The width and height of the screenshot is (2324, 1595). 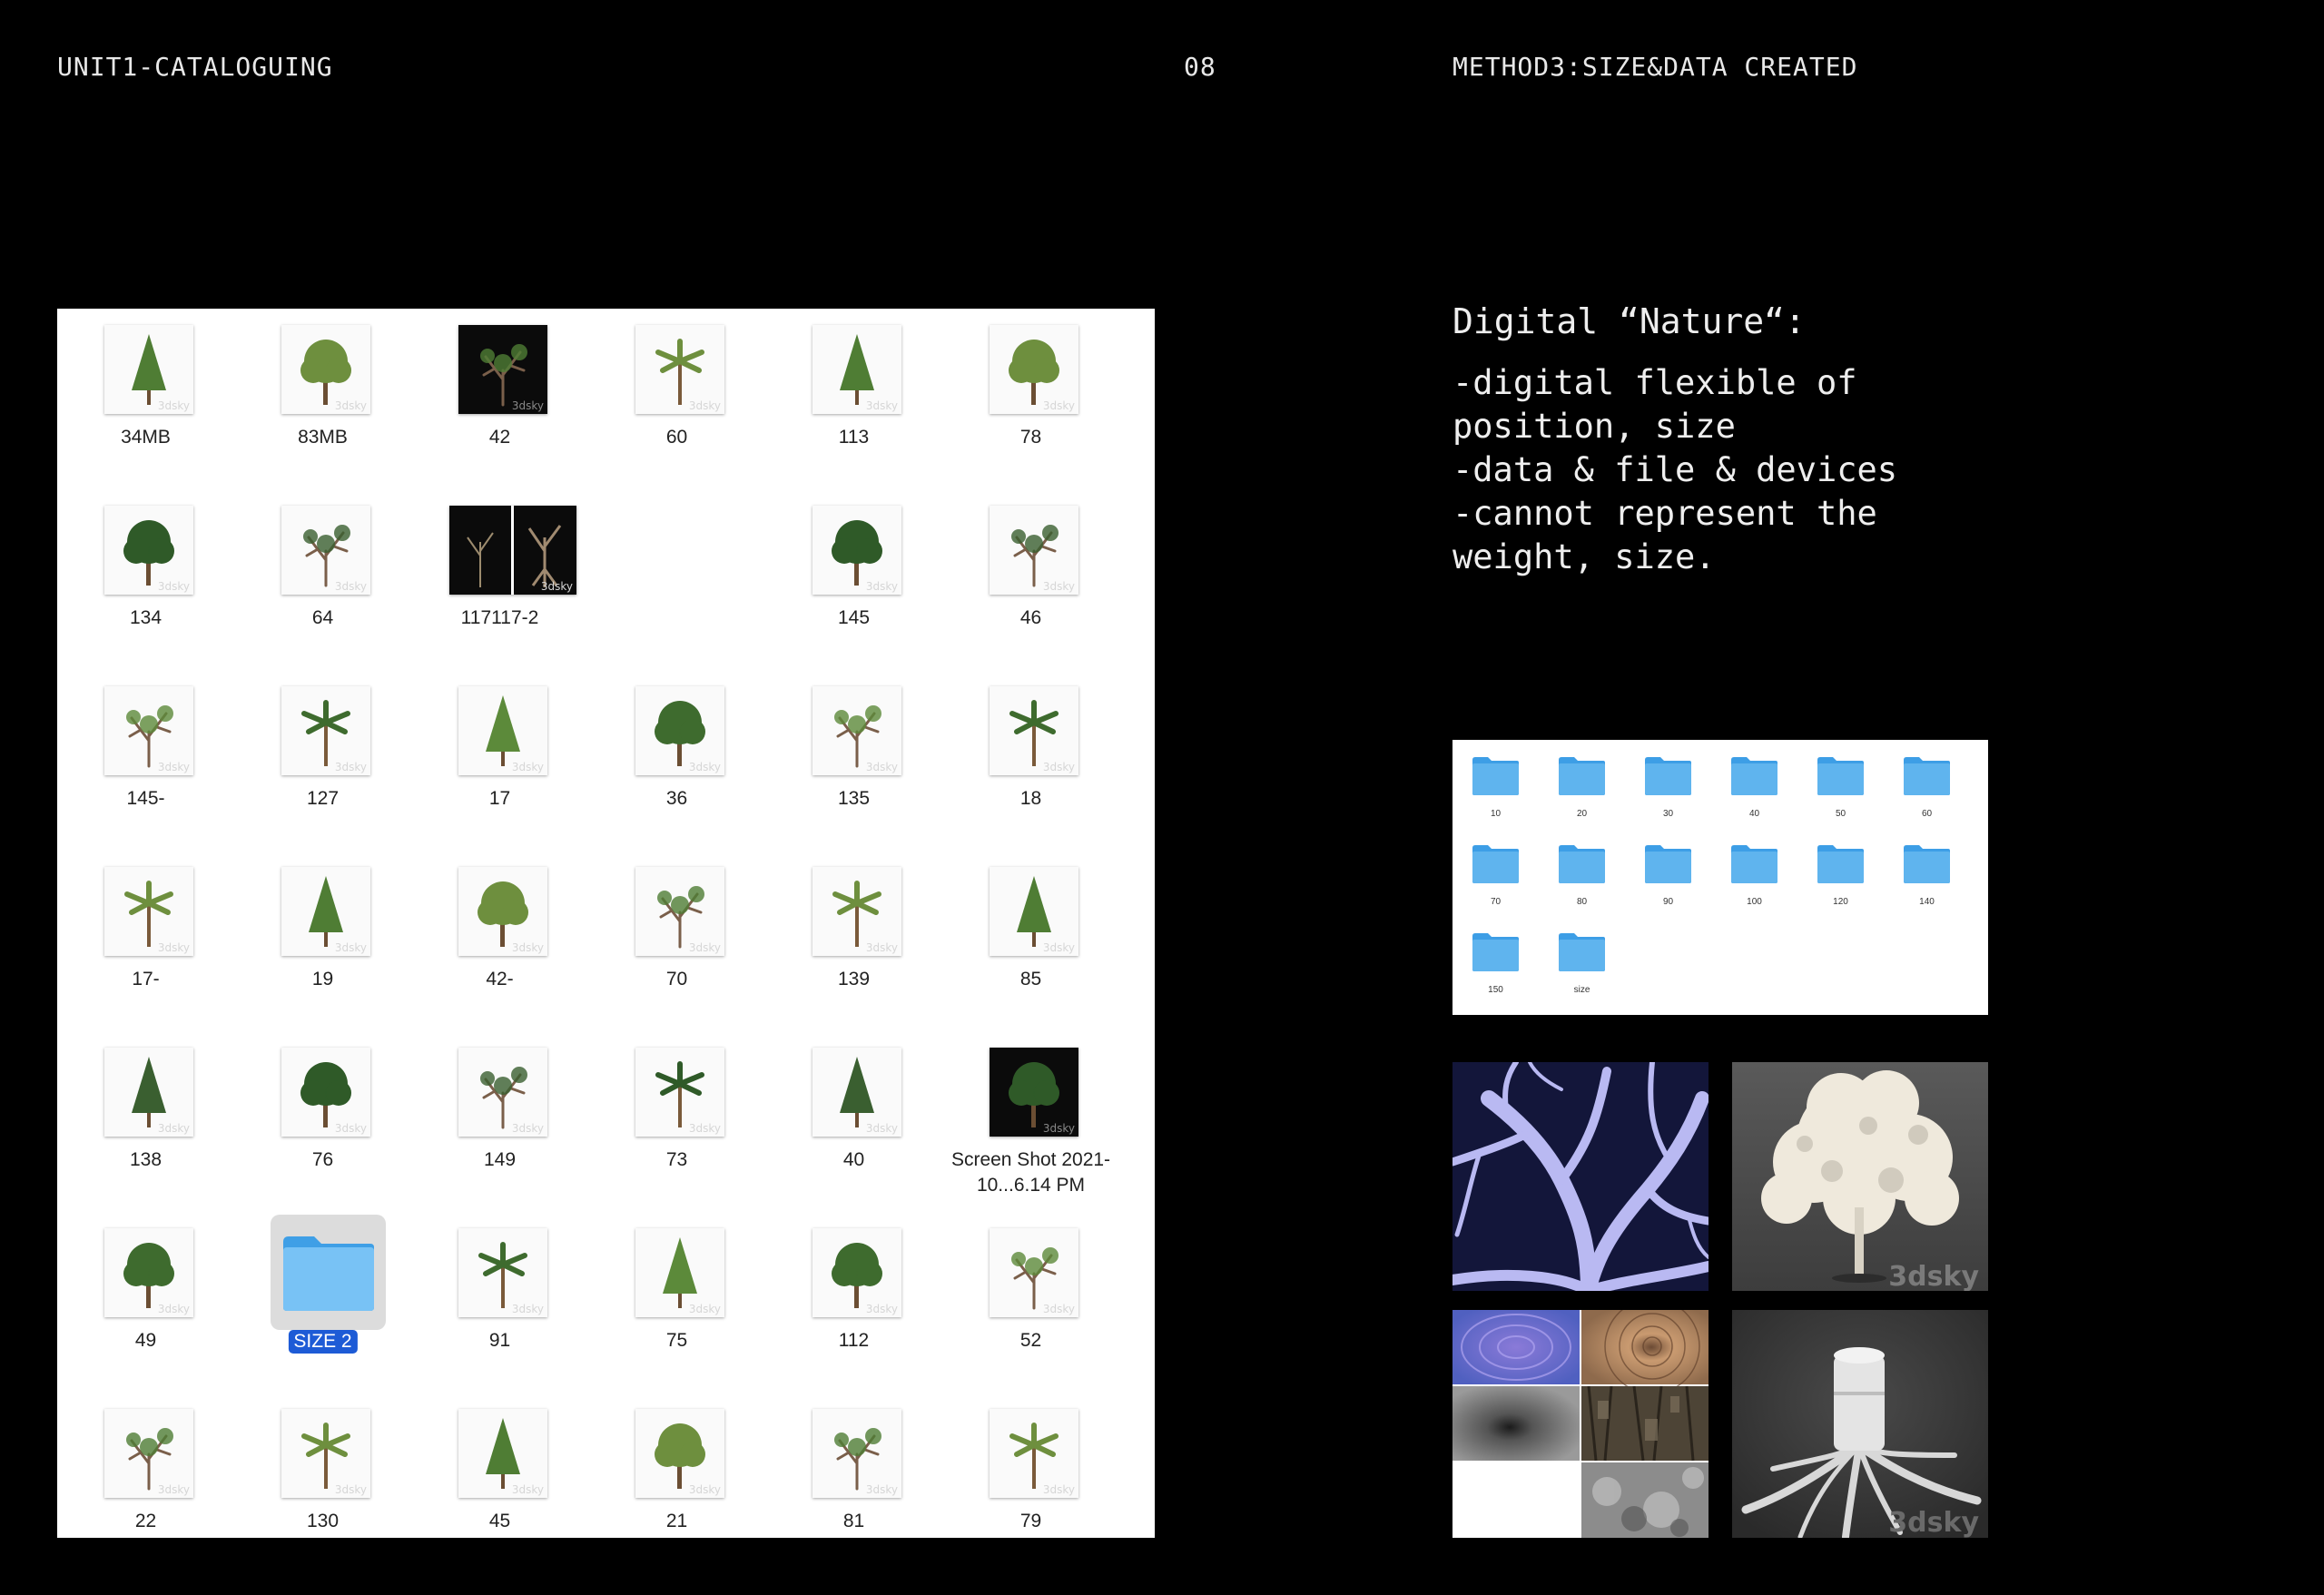 What do you see at coordinates (1668, 872) in the screenshot?
I see `folder-item: 90` at bounding box center [1668, 872].